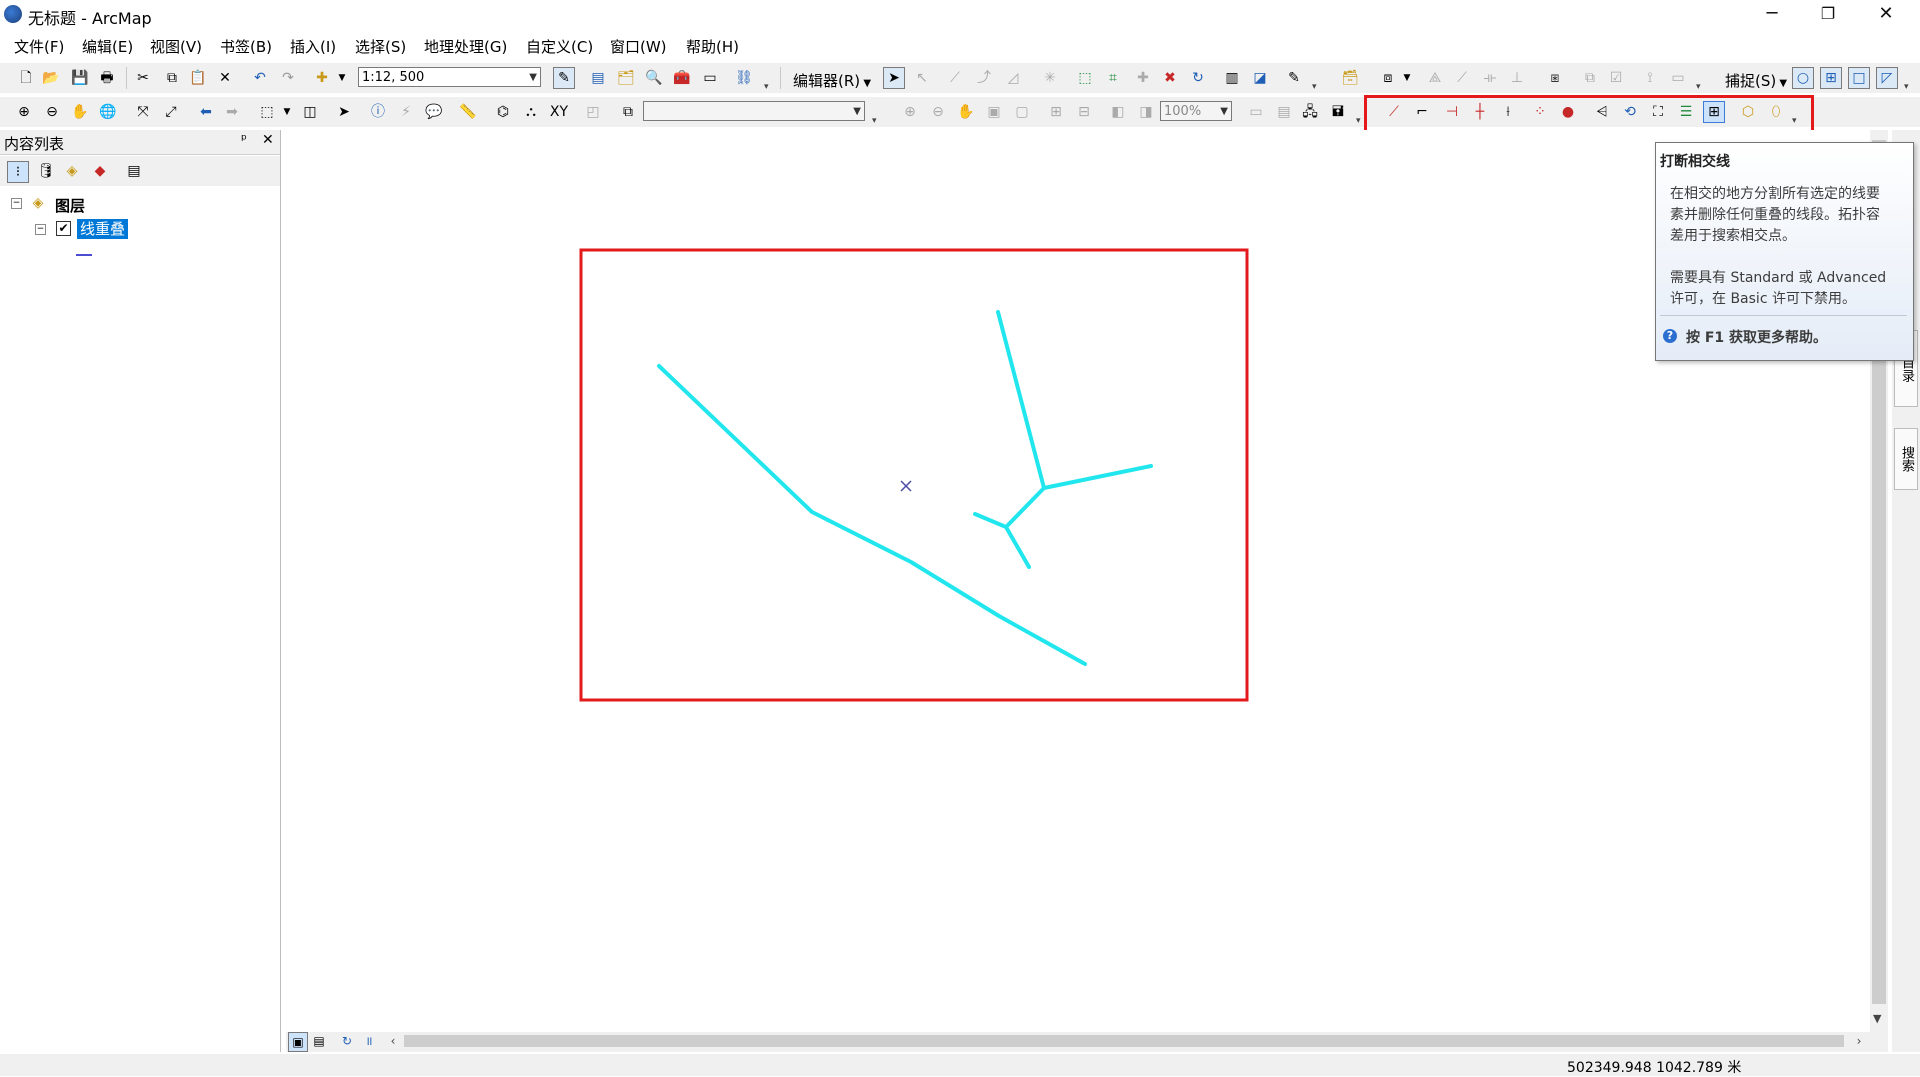 The height and width of the screenshot is (1077, 1920). Describe the element at coordinates (80, 78) in the screenshot. I see `save-icon: 💾` at that location.